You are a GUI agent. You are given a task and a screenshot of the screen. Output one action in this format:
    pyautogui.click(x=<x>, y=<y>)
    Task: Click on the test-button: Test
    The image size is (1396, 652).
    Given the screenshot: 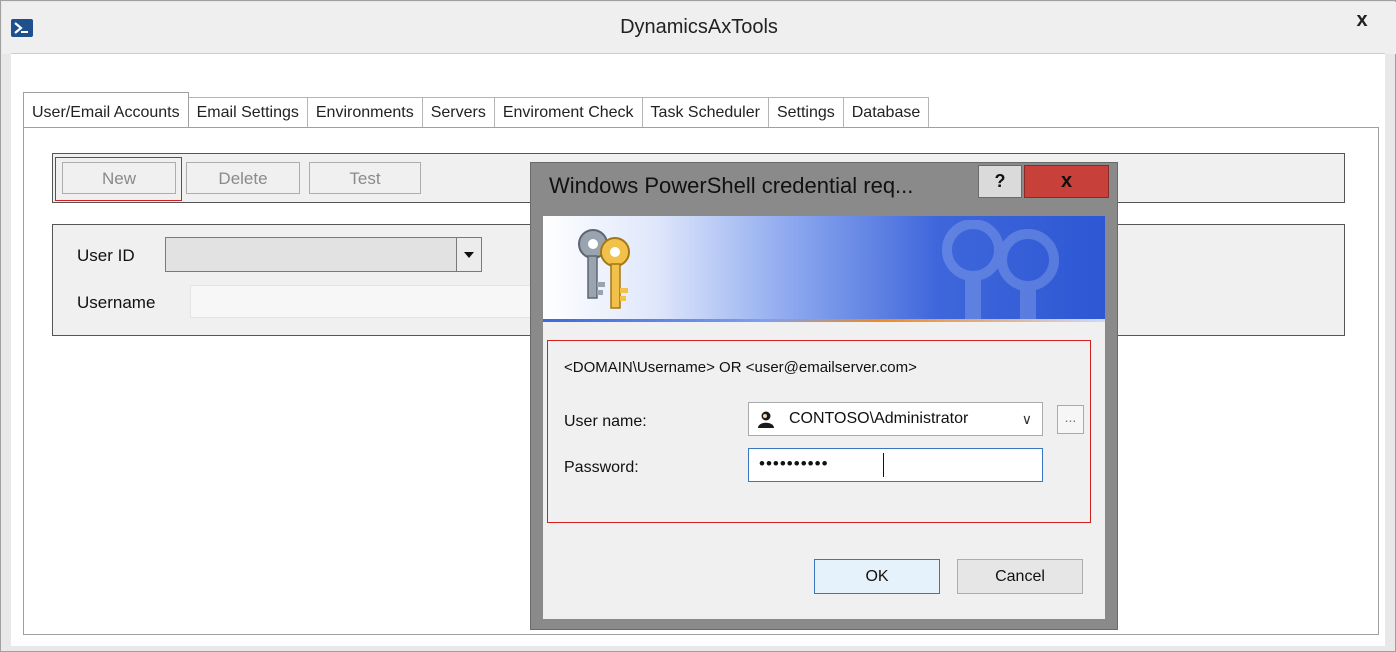 What is the action you would take?
    pyautogui.click(x=365, y=178)
    